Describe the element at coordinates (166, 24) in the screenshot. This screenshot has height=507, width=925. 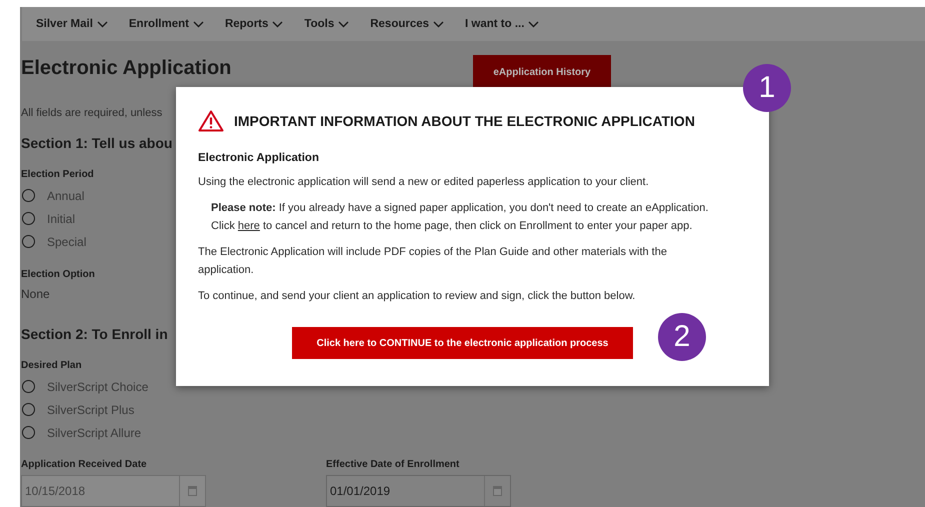
I see `nav-menu: Enrollment` at that location.